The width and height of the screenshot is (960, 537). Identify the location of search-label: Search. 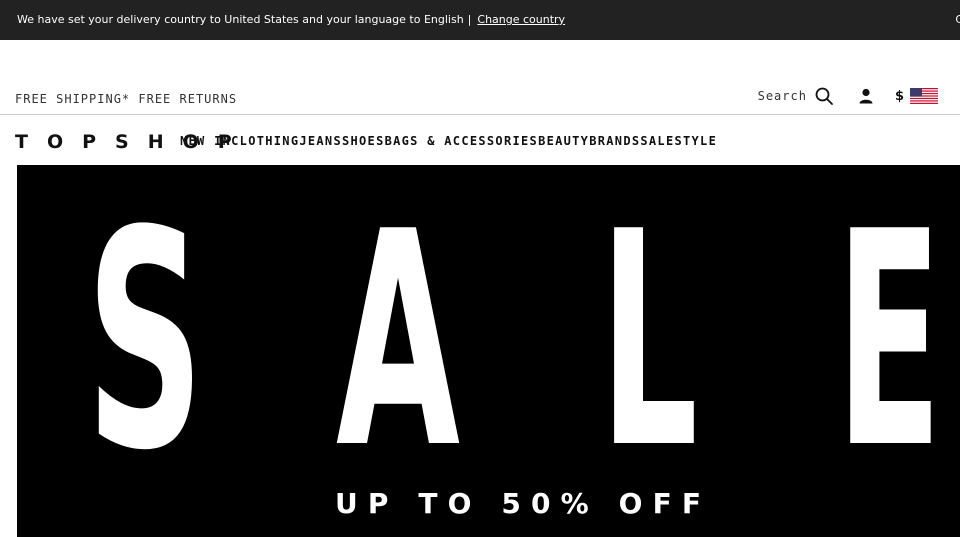
(782, 96).